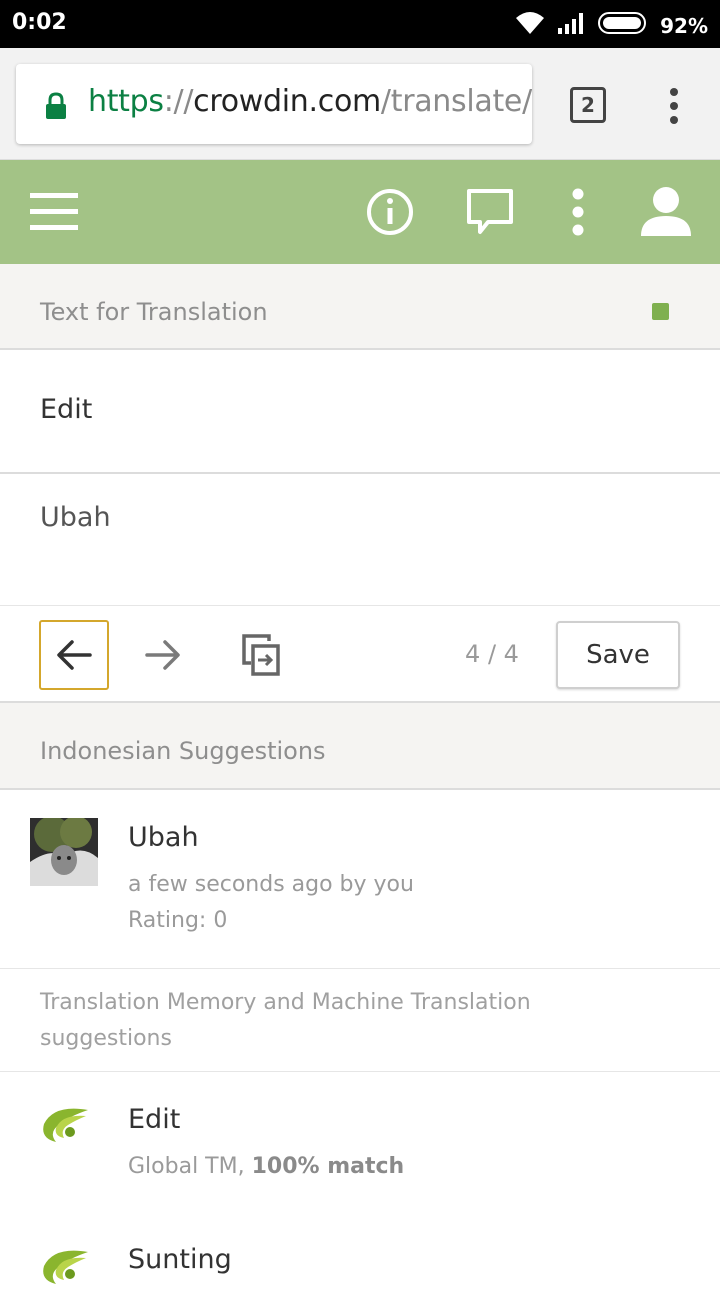 The width and height of the screenshot is (720, 1292). Describe the element at coordinates (183, 751) in the screenshot. I see `suggestions-header-title: Indonesian Suggestions` at that location.